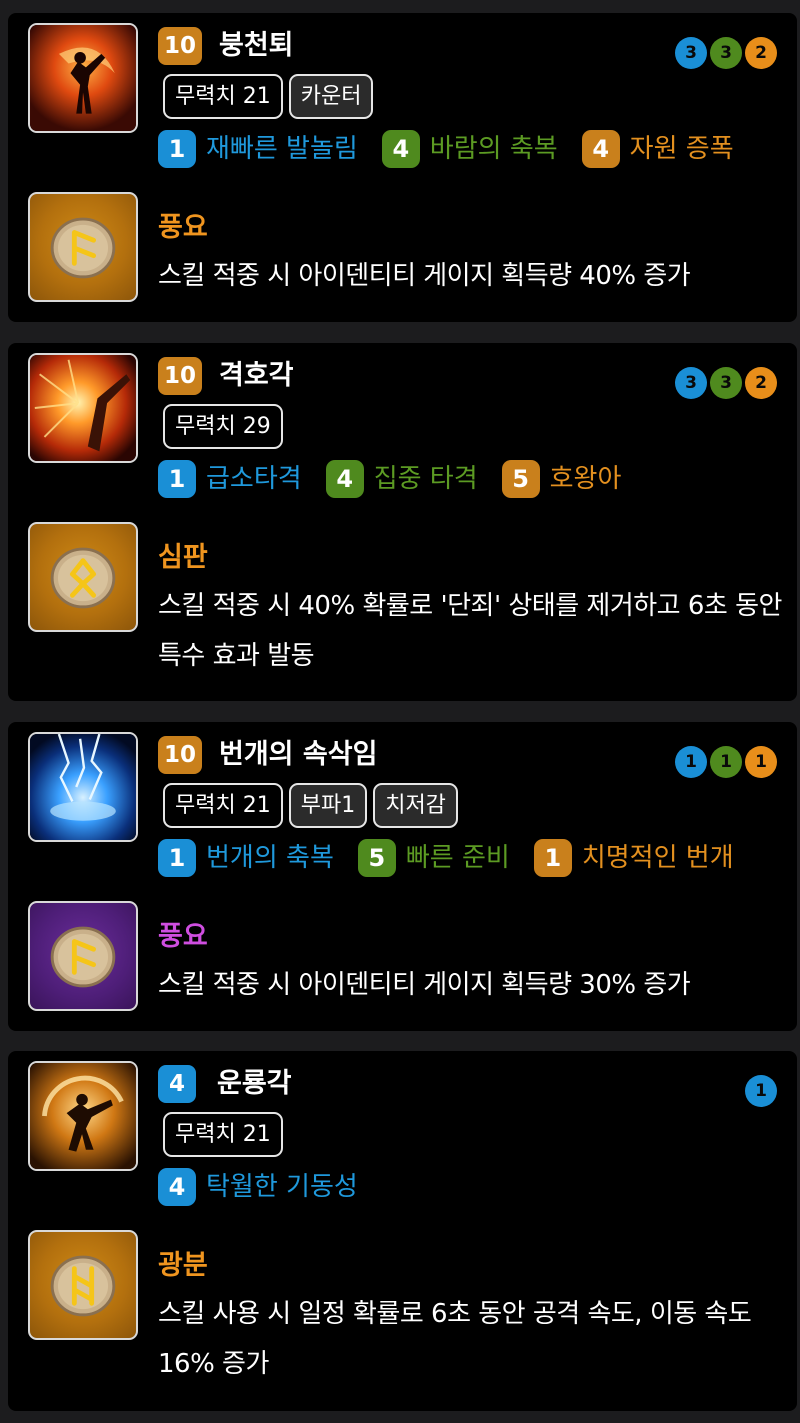  I want to click on tripod-item: 4 집중 타격, so click(401, 479).